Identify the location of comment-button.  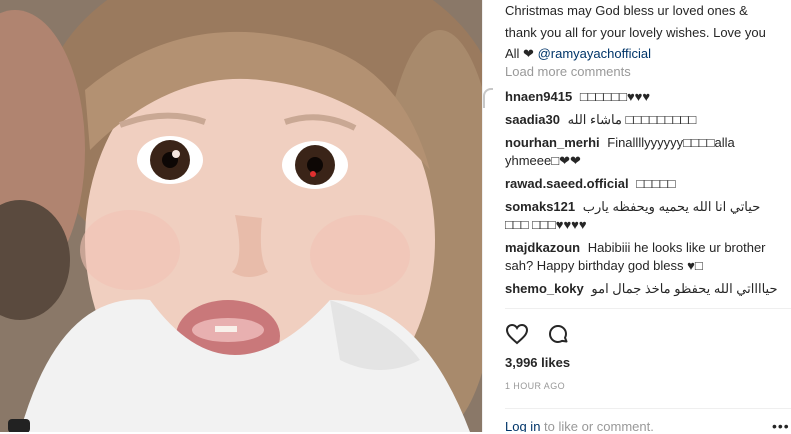
(558, 334).